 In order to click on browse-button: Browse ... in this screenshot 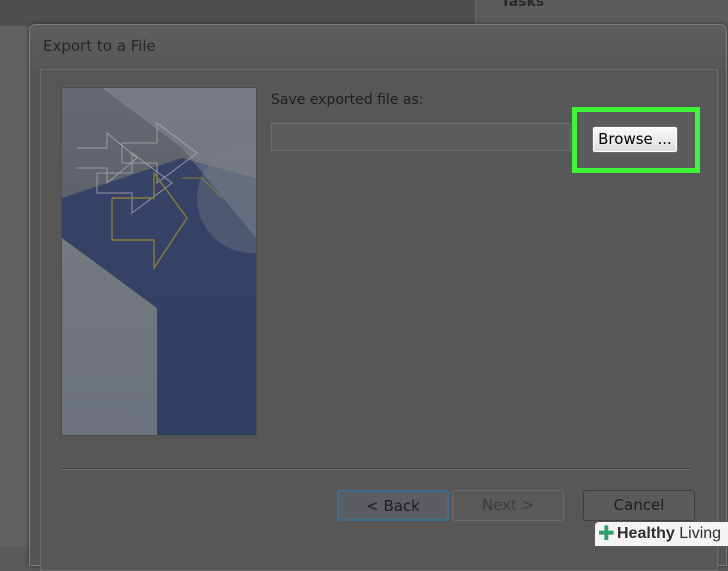, I will do `click(635, 139)`.